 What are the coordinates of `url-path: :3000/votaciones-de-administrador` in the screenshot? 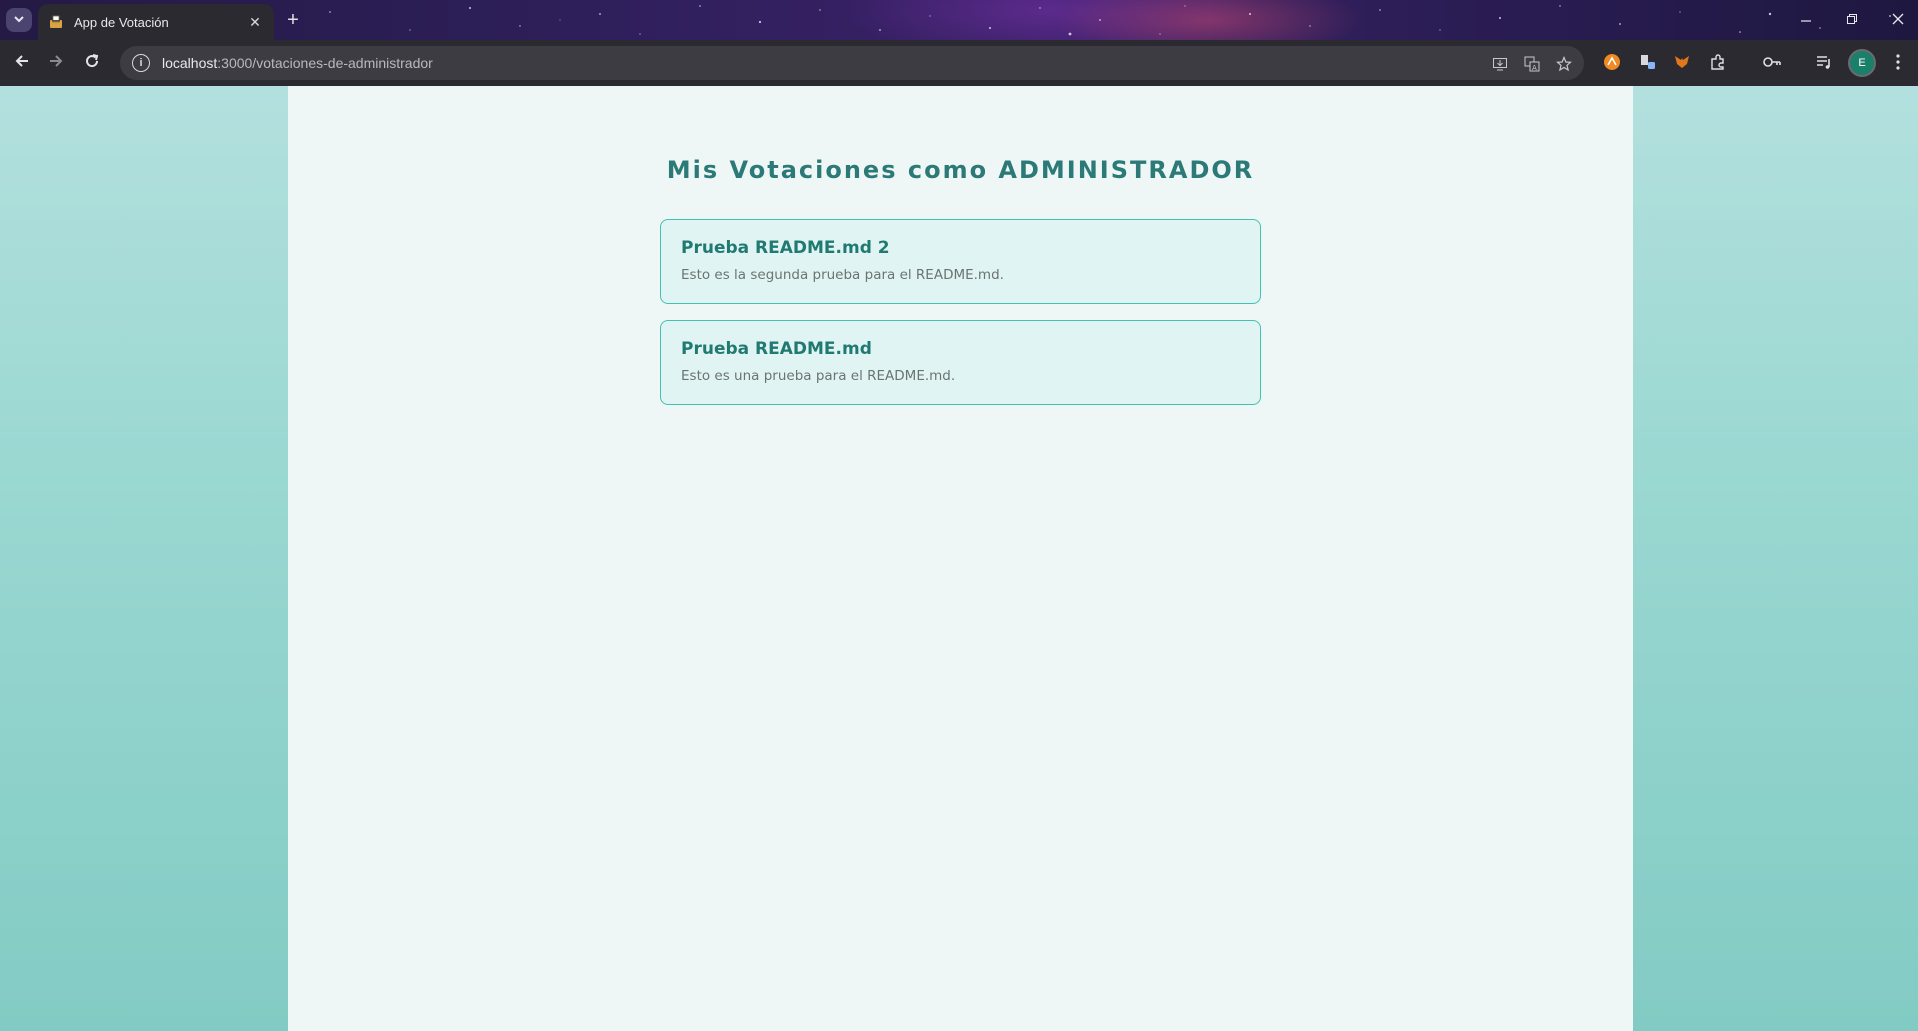 It's located at (325, 63).